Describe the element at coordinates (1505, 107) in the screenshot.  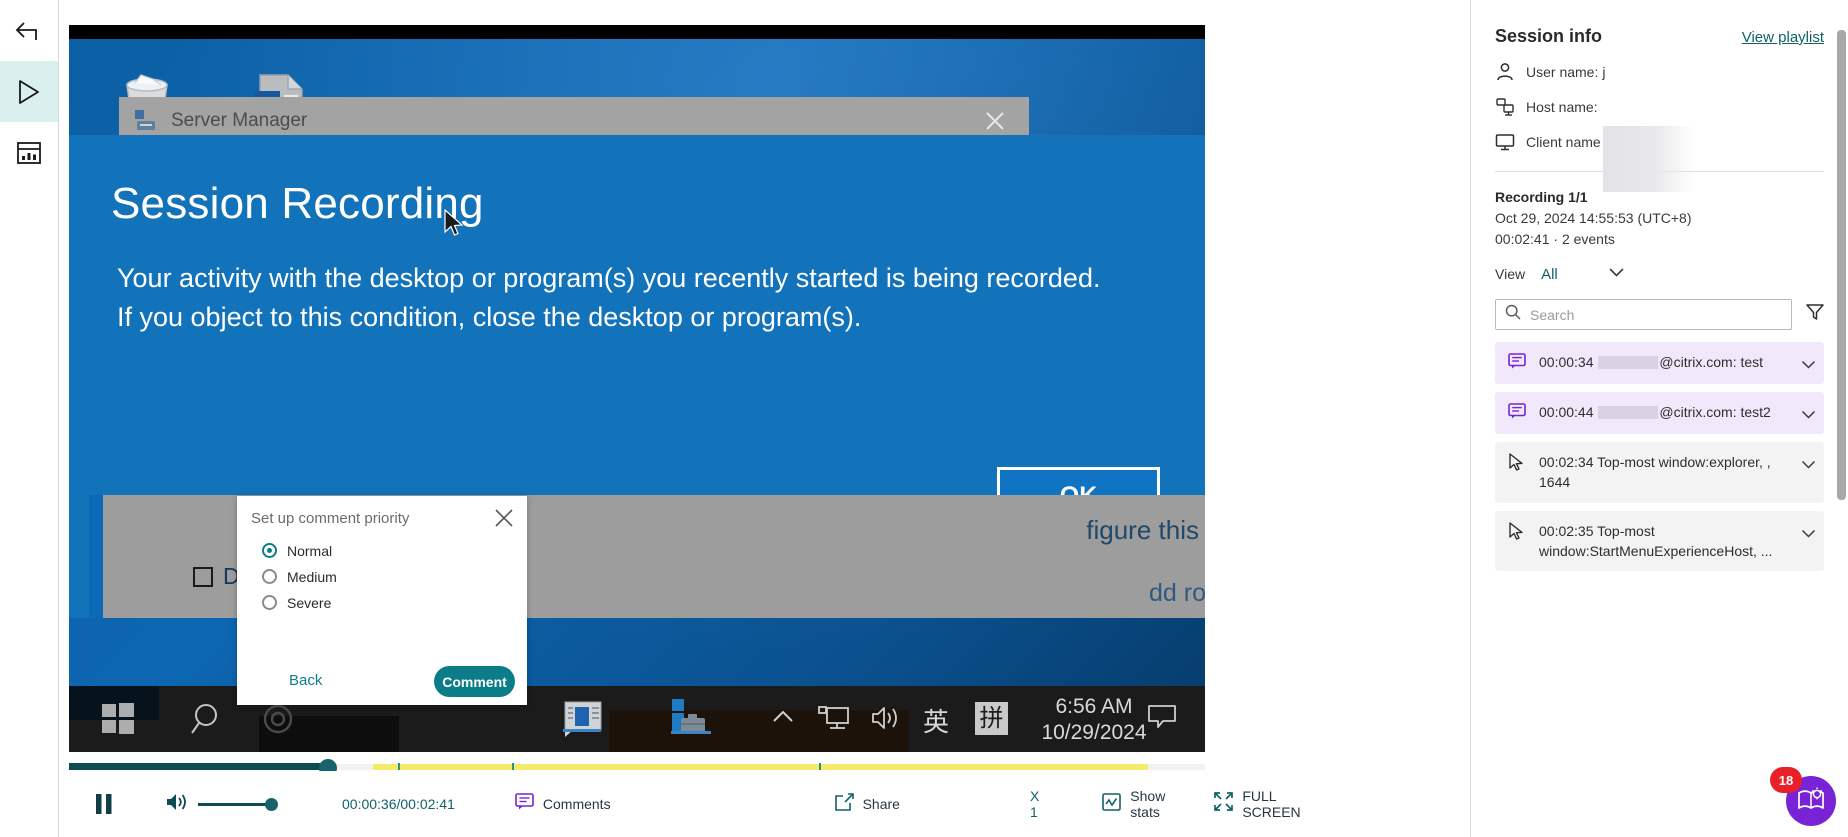
I see `host-icon` at that location.